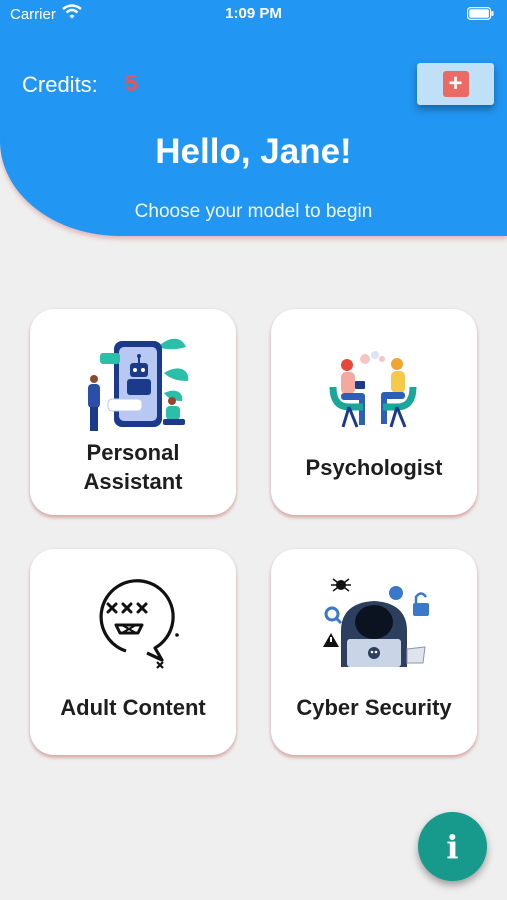  Describe the element at coordinates (373, 389) in the screenshot. I see `therapy-session-icon` at that location.